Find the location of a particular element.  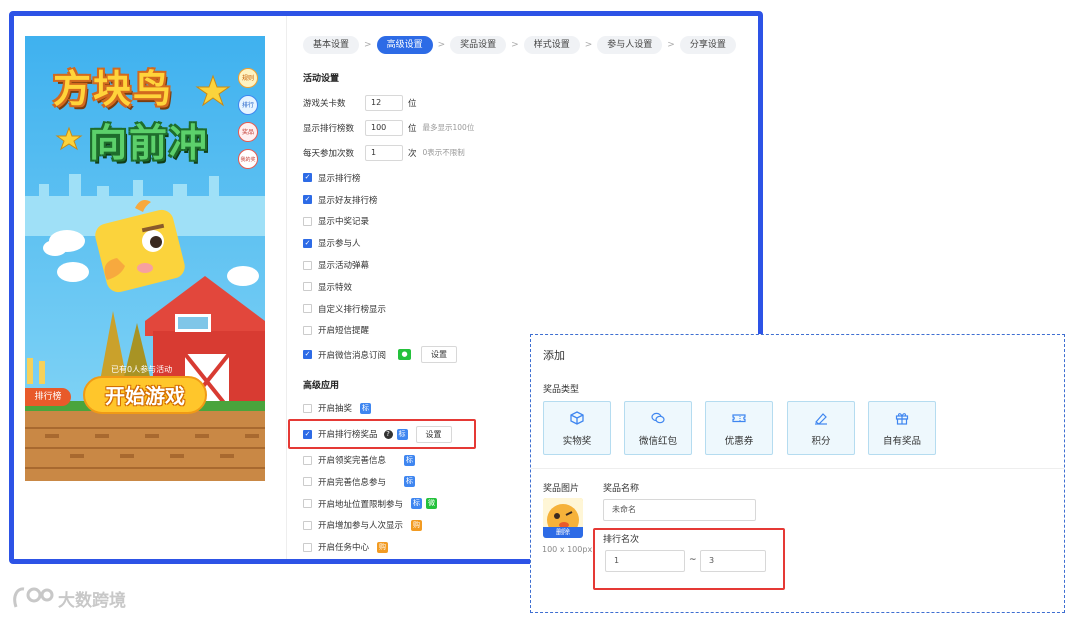

prize-type-label-text: 实物奖 is located at coordinates (577, 441).